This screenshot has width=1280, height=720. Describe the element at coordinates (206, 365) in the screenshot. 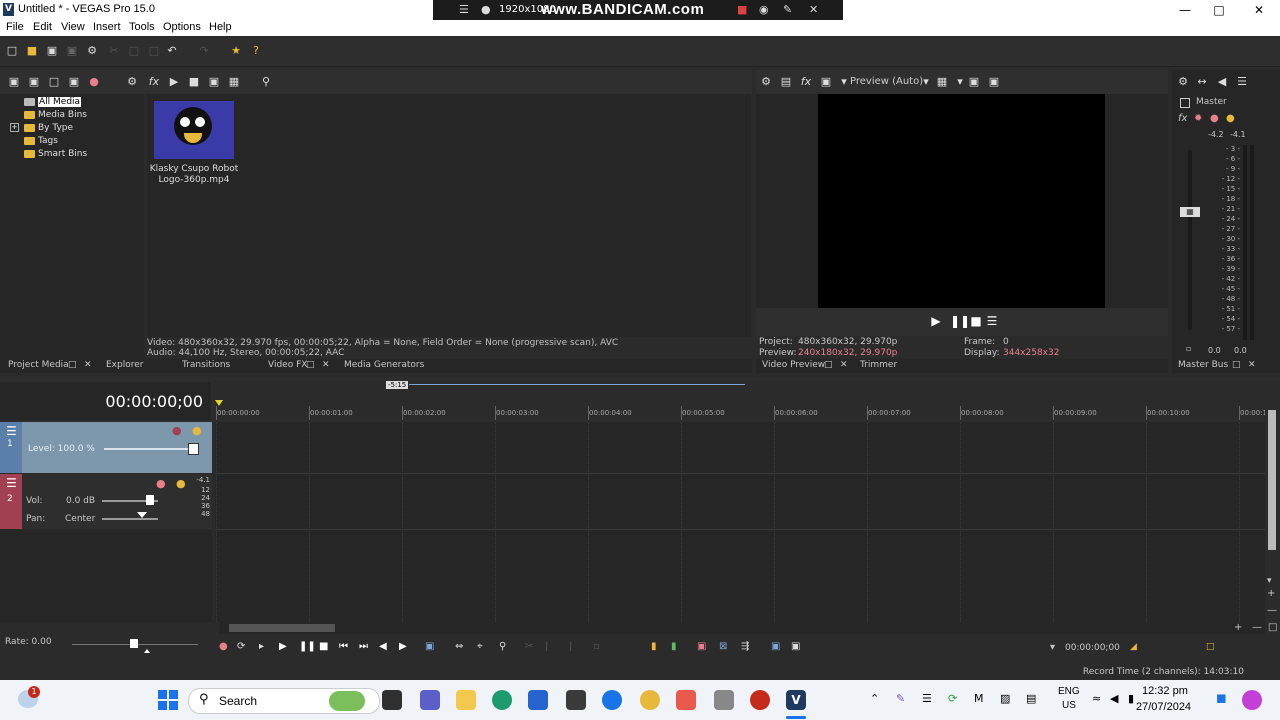

I see `tab-transitions: Transitions` at that location.